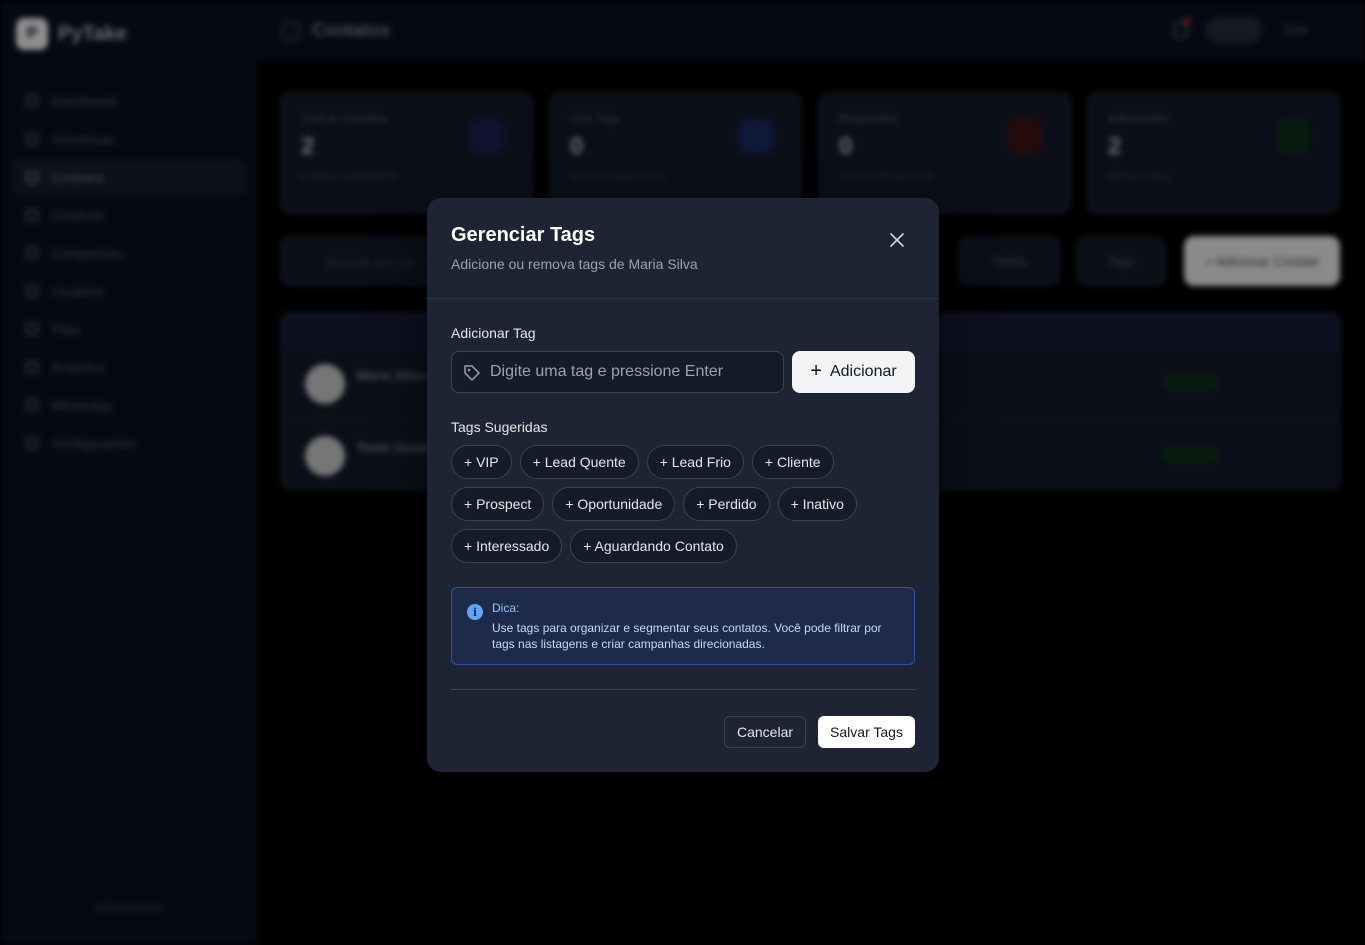 The width and height of the screenshot is (1365, 945). Describe the element at coordinates (507, 546) in the screenshot. I see `suggested-tag-interessado: + Interessado` at that location.